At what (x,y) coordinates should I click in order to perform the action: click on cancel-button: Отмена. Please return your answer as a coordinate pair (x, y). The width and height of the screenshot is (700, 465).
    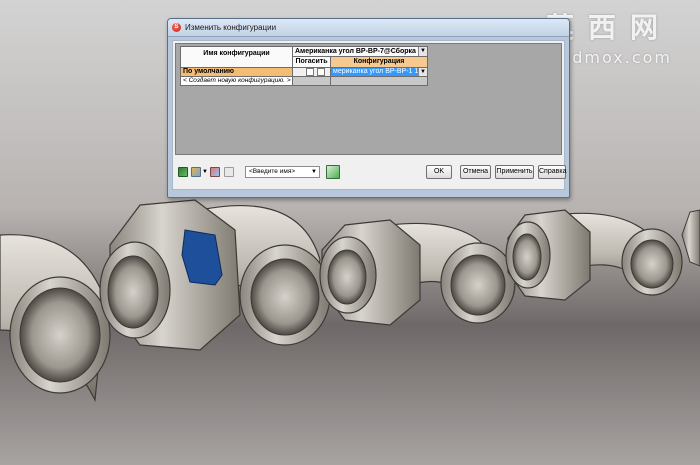
    Looking at the image, I should click on (475, 172).